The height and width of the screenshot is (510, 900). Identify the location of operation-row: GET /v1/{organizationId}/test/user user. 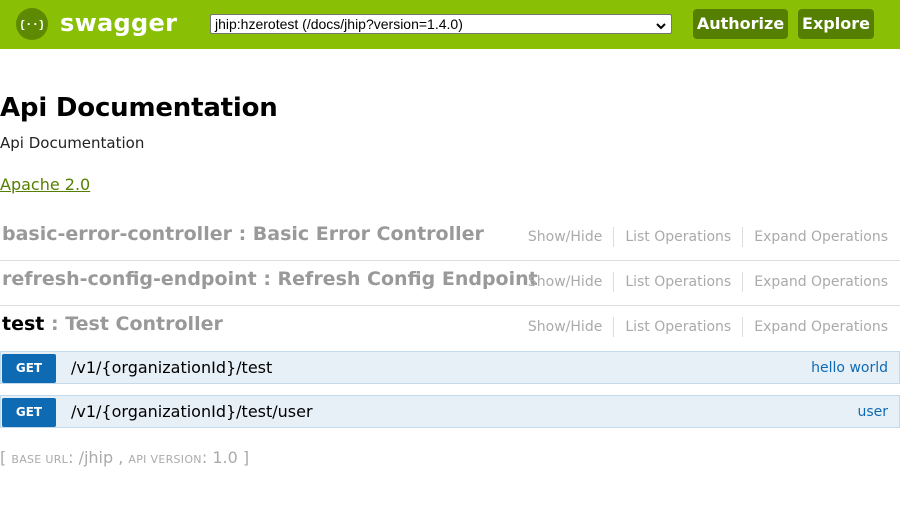
(450, 411).